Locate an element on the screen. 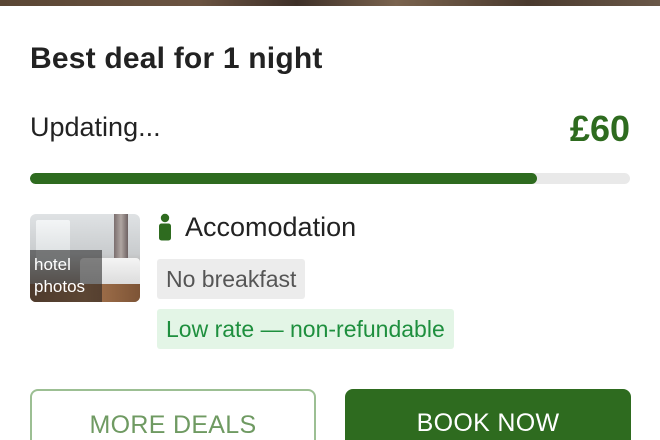 The height and width of the screenshot is (440, 660). room-type-label: Accomodation is located at coordinates (271, 226).